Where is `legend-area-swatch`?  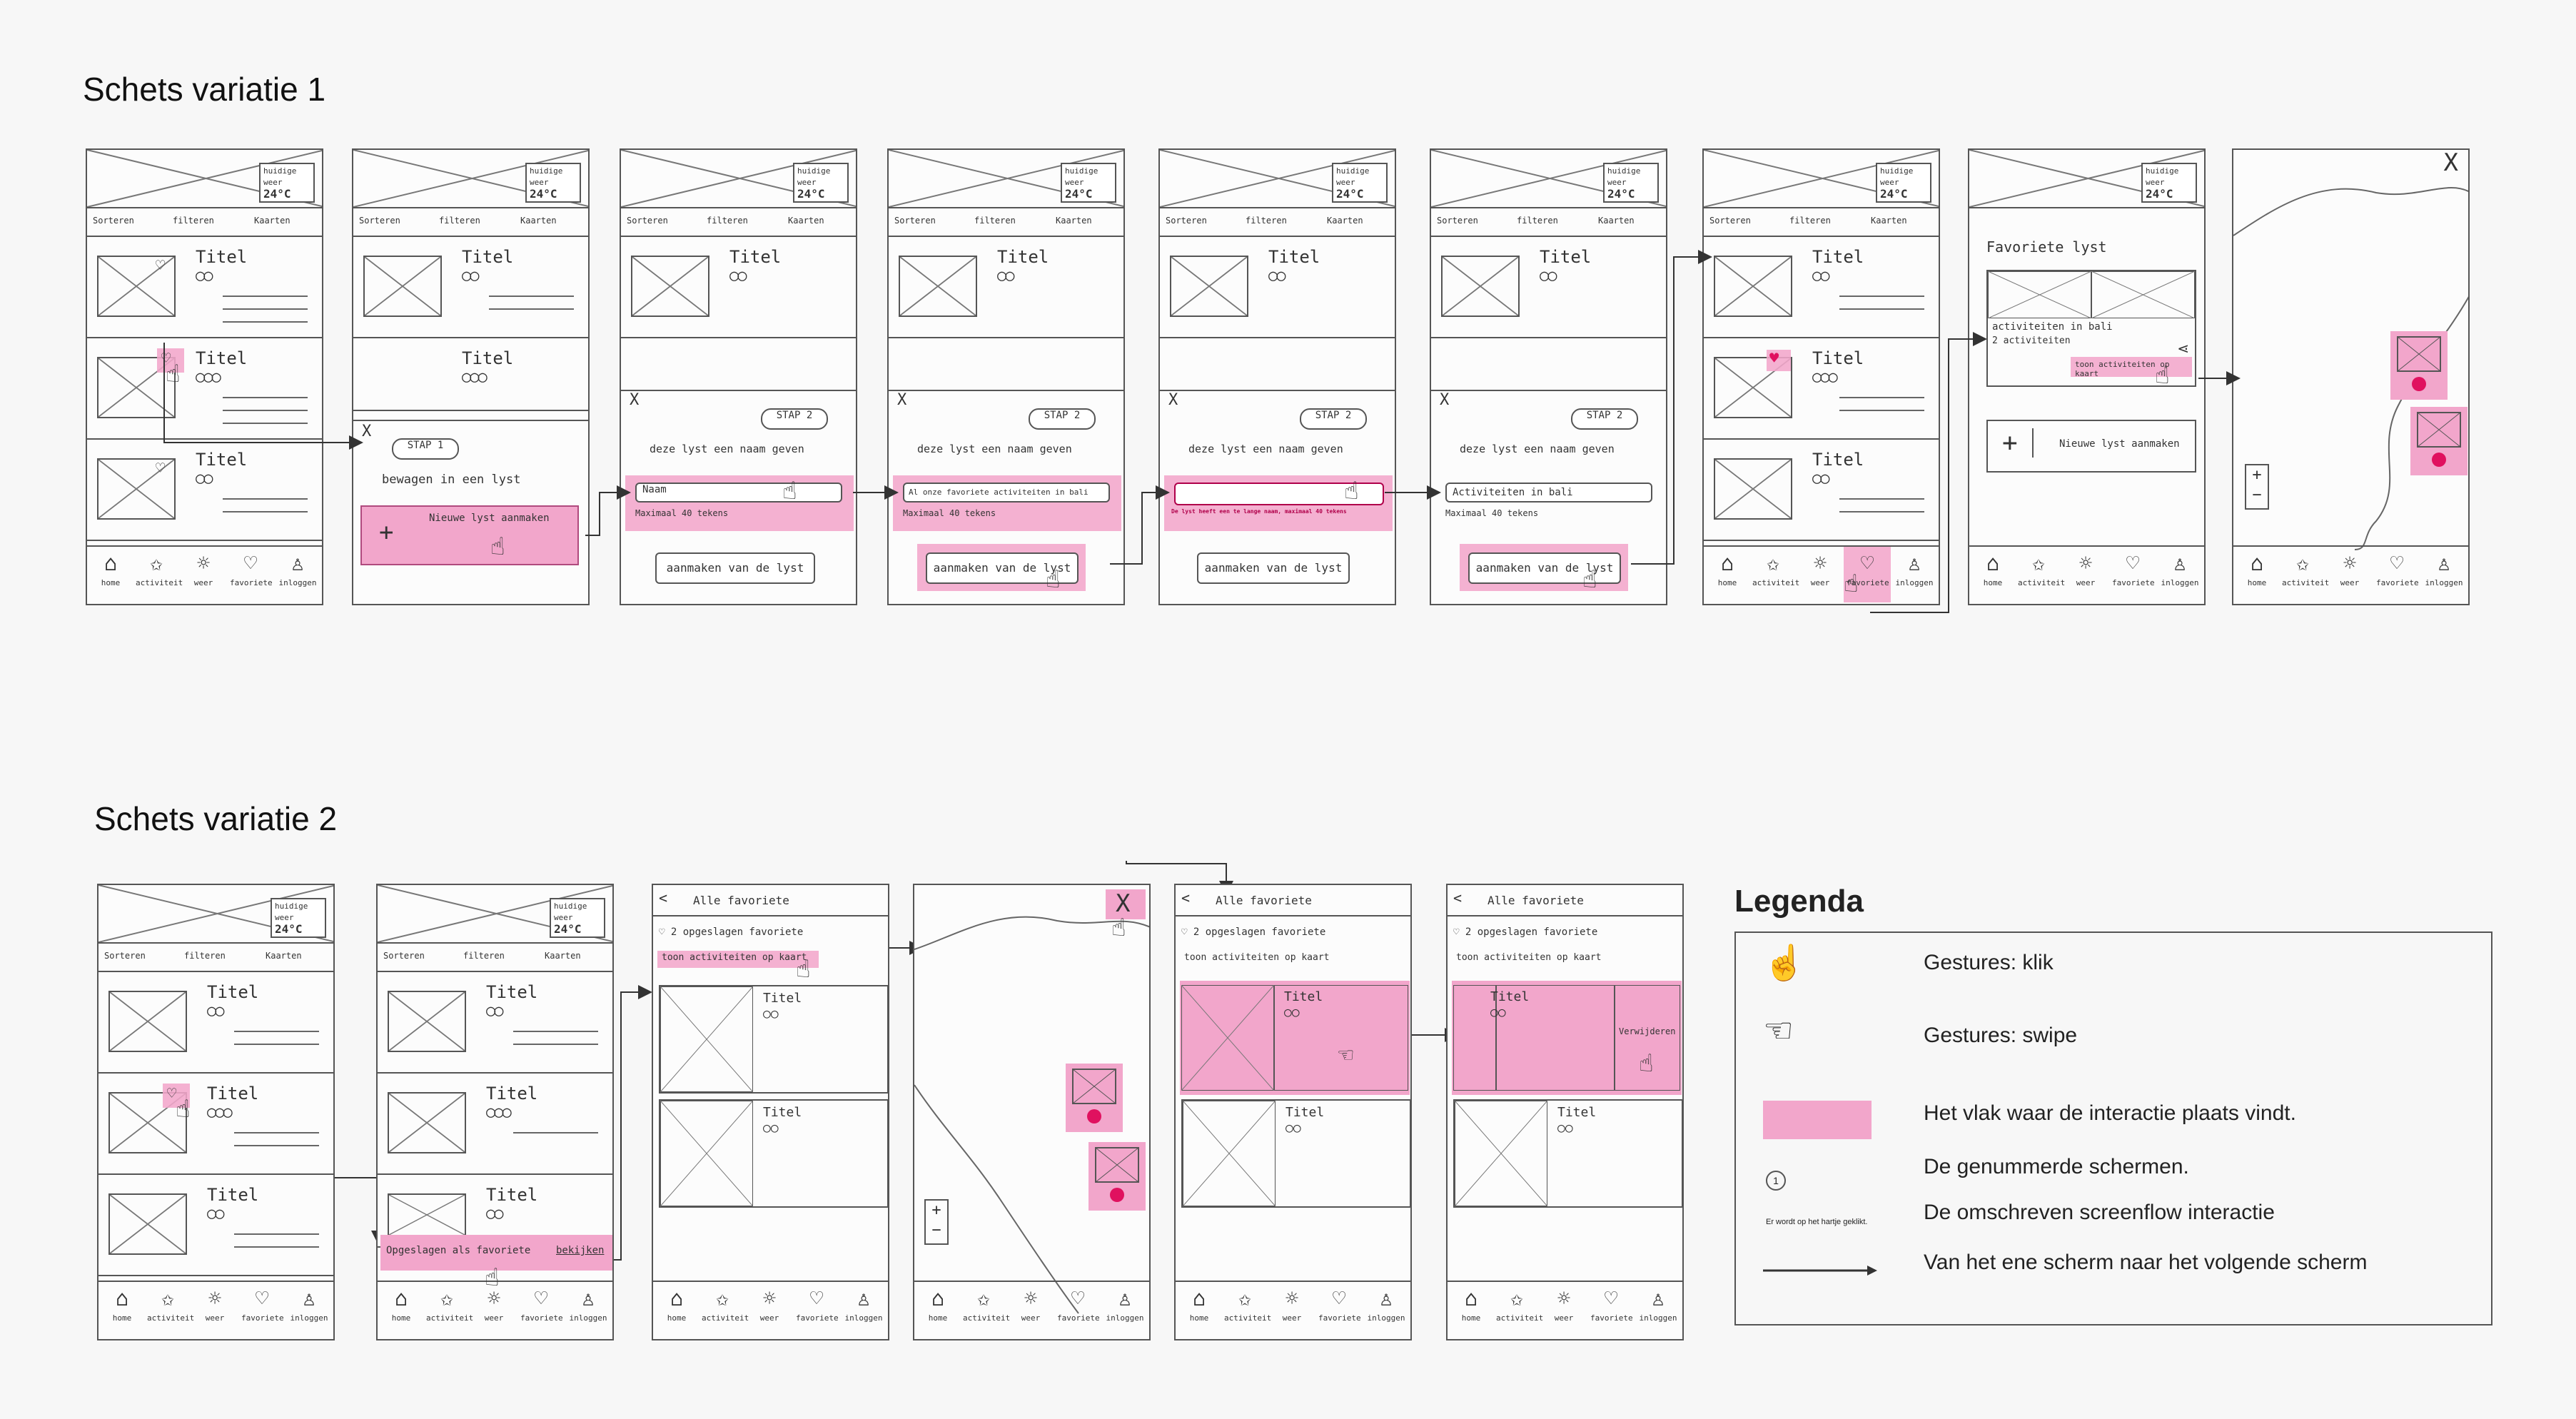
legend-area-swatch is located at coordinates (1817, 1120).